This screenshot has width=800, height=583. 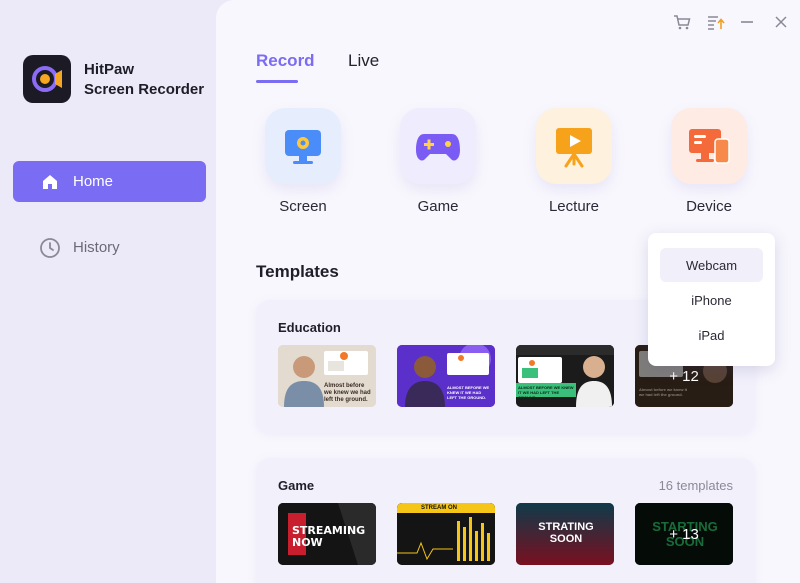 I want to click on record-mode-game: Game, so click(x=438, y=161).